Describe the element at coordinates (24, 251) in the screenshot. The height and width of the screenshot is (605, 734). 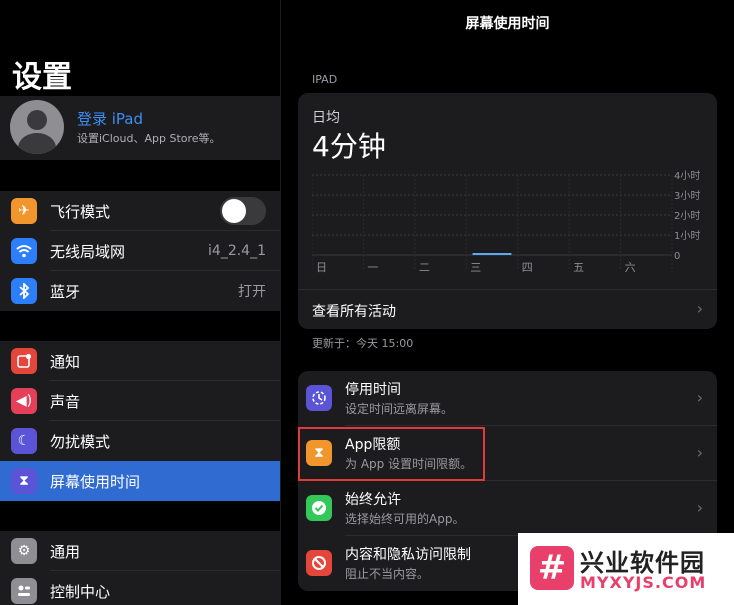
I see `wifi-icon` at that location.